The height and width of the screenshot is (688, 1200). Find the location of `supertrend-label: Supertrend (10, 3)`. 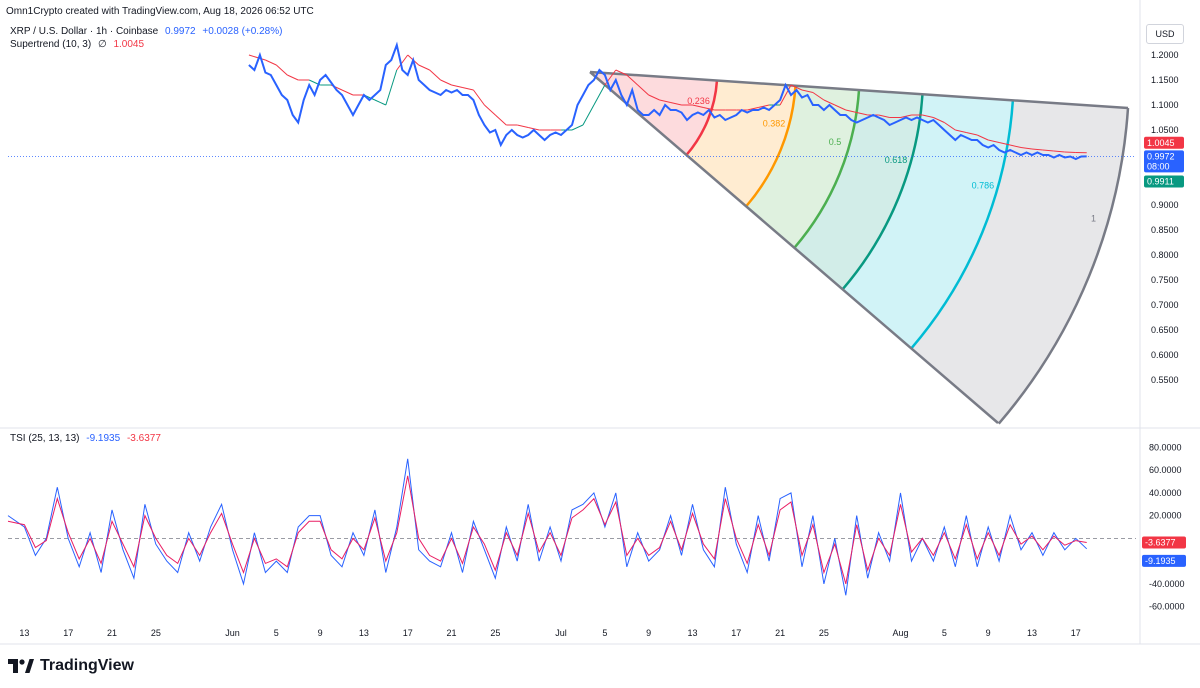

supertrend-label: Supertrend (10, 3) is located at coordinates (51, 44).